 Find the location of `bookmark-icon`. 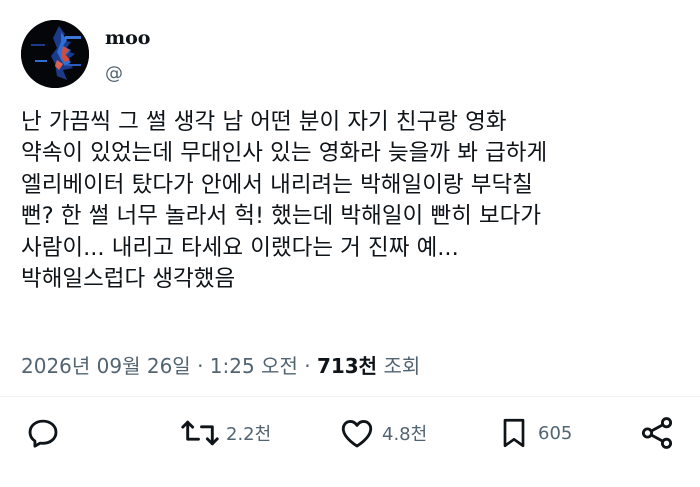

bookmark-icon is located at coordinates (514, 433).